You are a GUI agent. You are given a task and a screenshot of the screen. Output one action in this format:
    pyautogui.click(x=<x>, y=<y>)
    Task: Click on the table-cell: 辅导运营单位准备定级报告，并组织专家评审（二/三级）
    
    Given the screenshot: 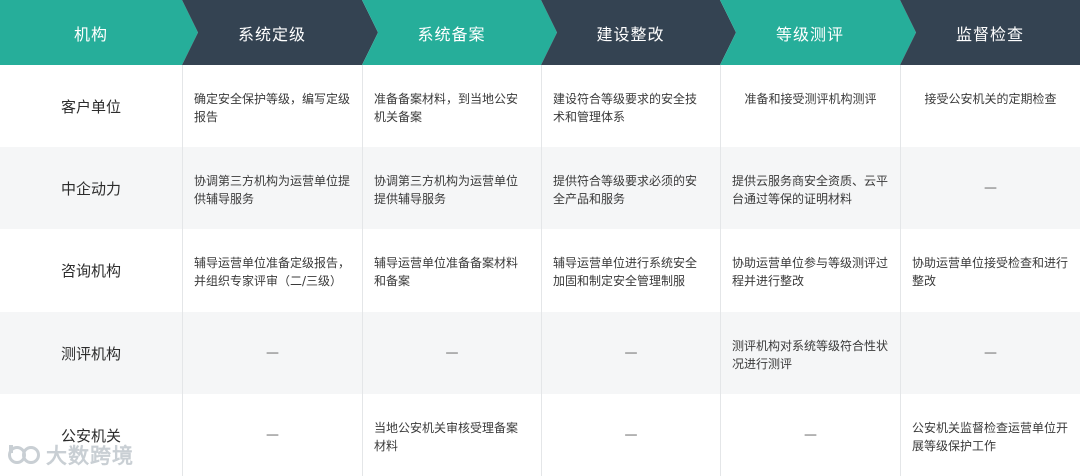 What is the action you would take?
    pyautogui.click(x=272, y=270)
    